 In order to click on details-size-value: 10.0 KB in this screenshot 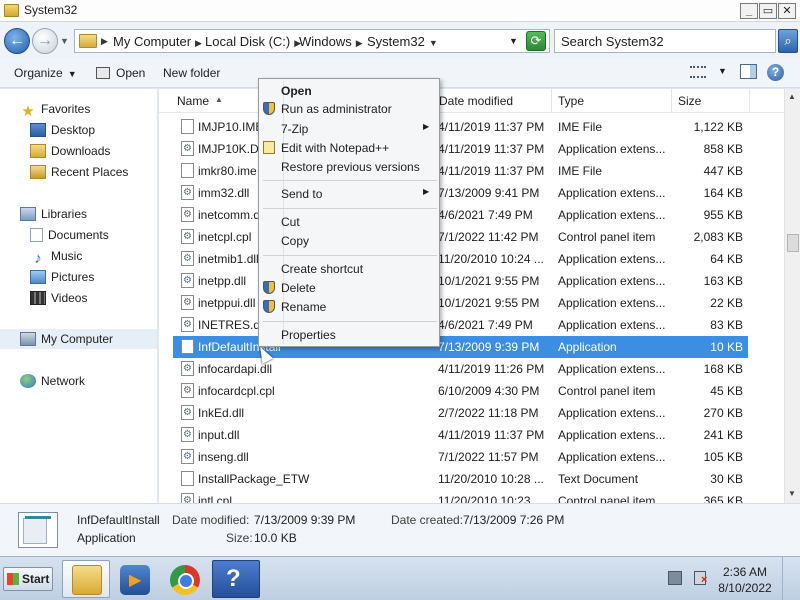, I will do `click(275, 538)`.